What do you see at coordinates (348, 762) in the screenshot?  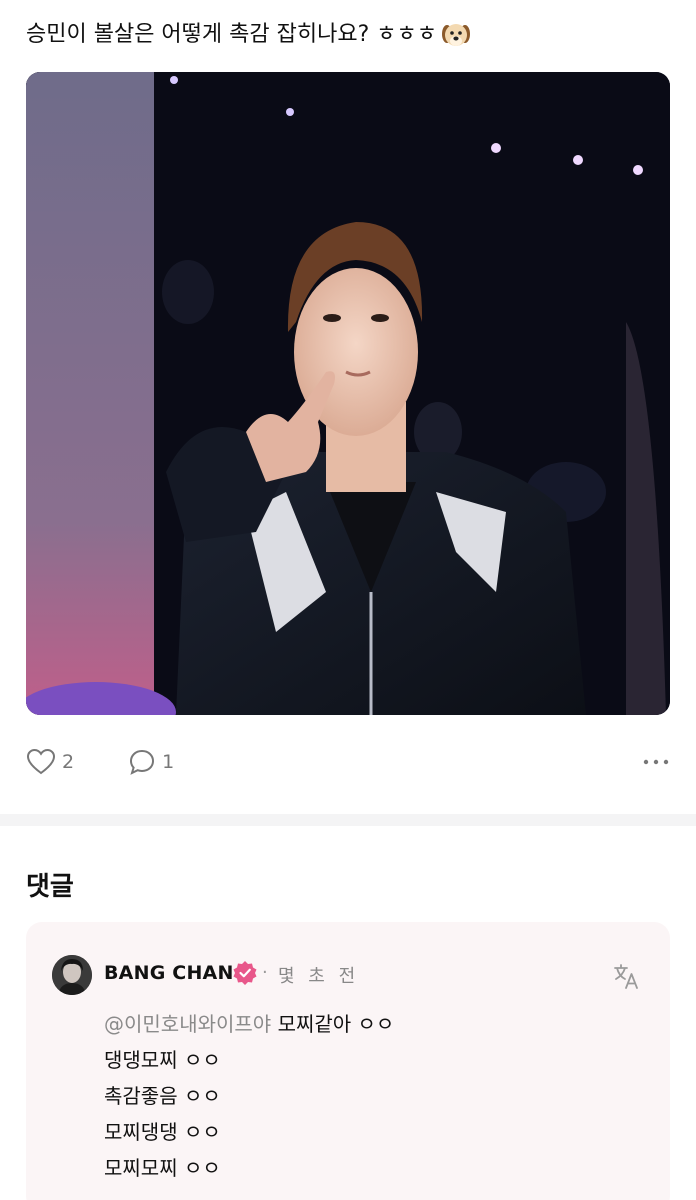 I see `post-actions: 2 1` at bounding box center [348, 762].